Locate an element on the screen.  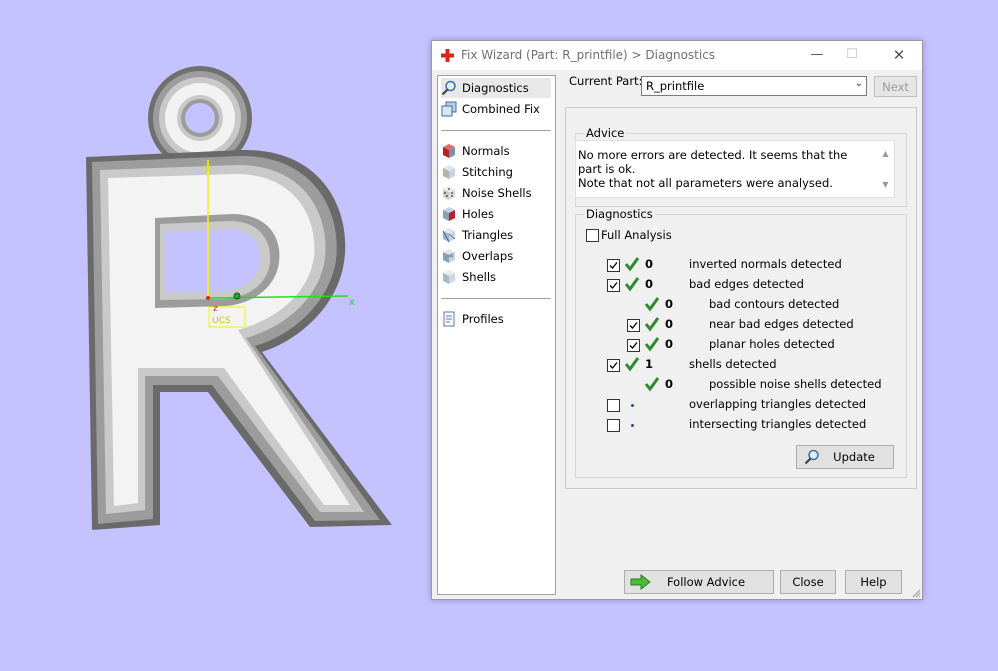
full-analysis-checkbox is located at coordinates (592, 235).